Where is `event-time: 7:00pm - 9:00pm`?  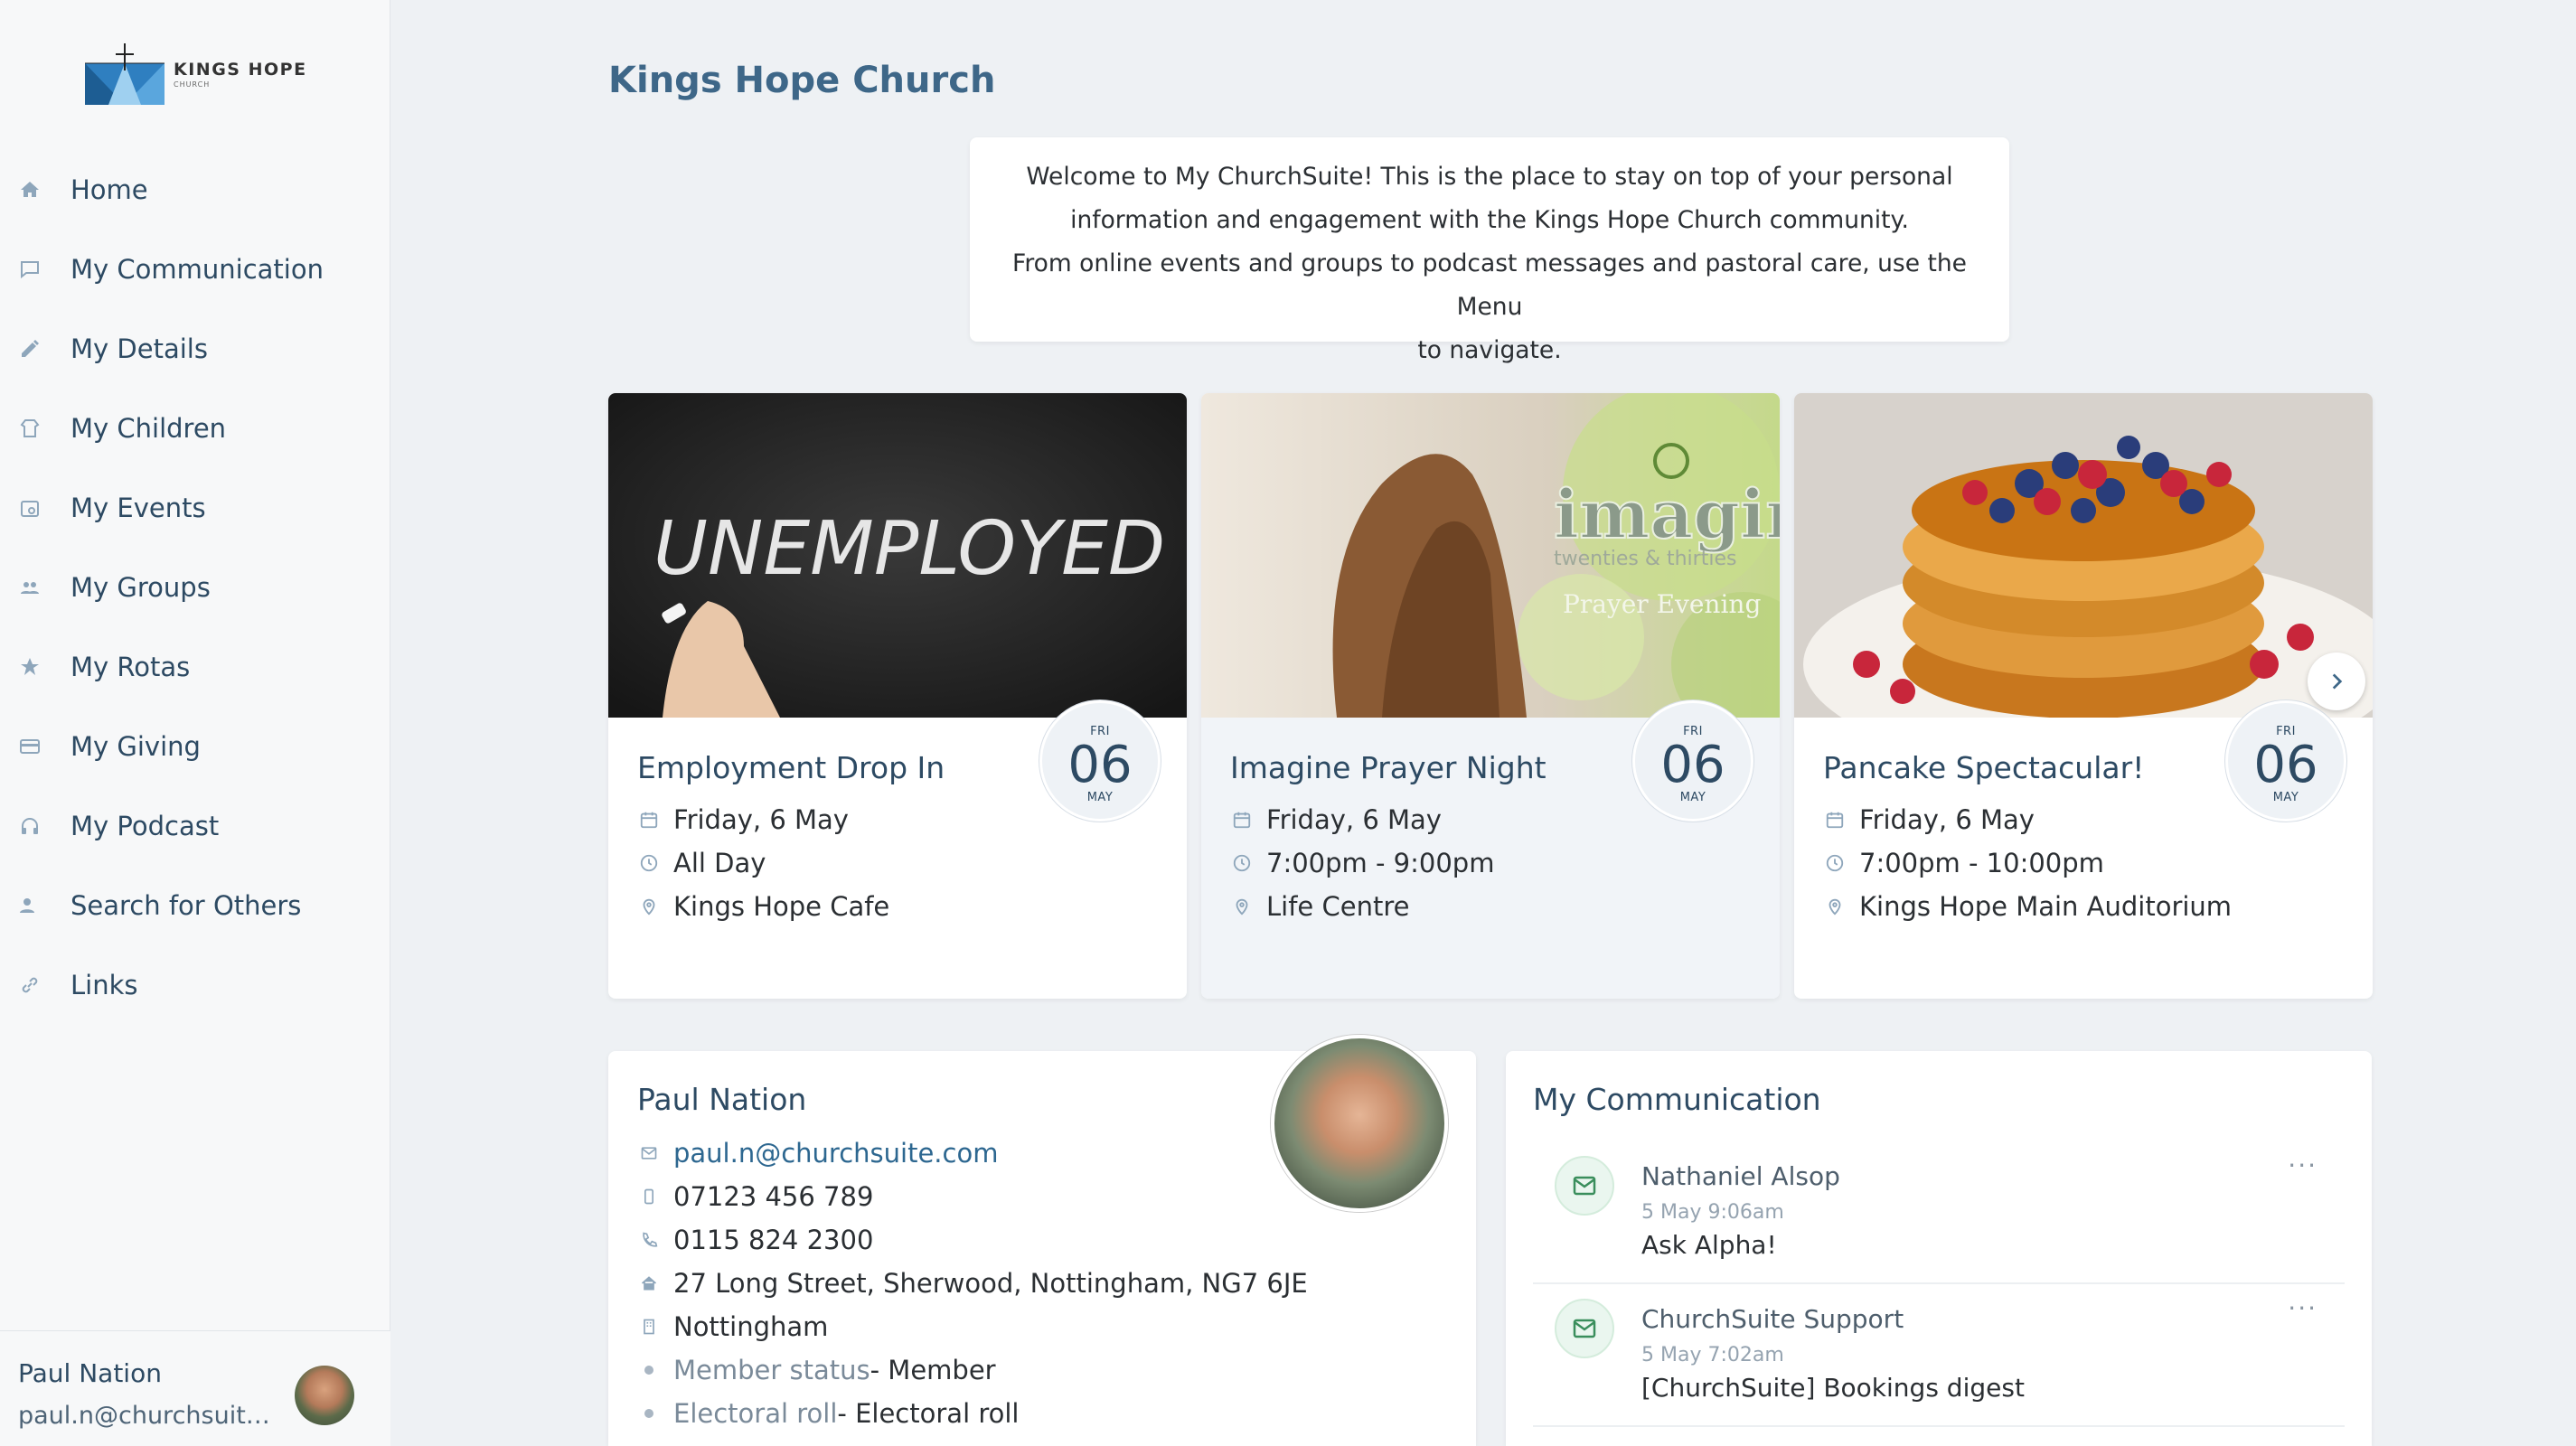
event-time: 7:00pm - 9:00pm is located at coordinates (1362, 863).